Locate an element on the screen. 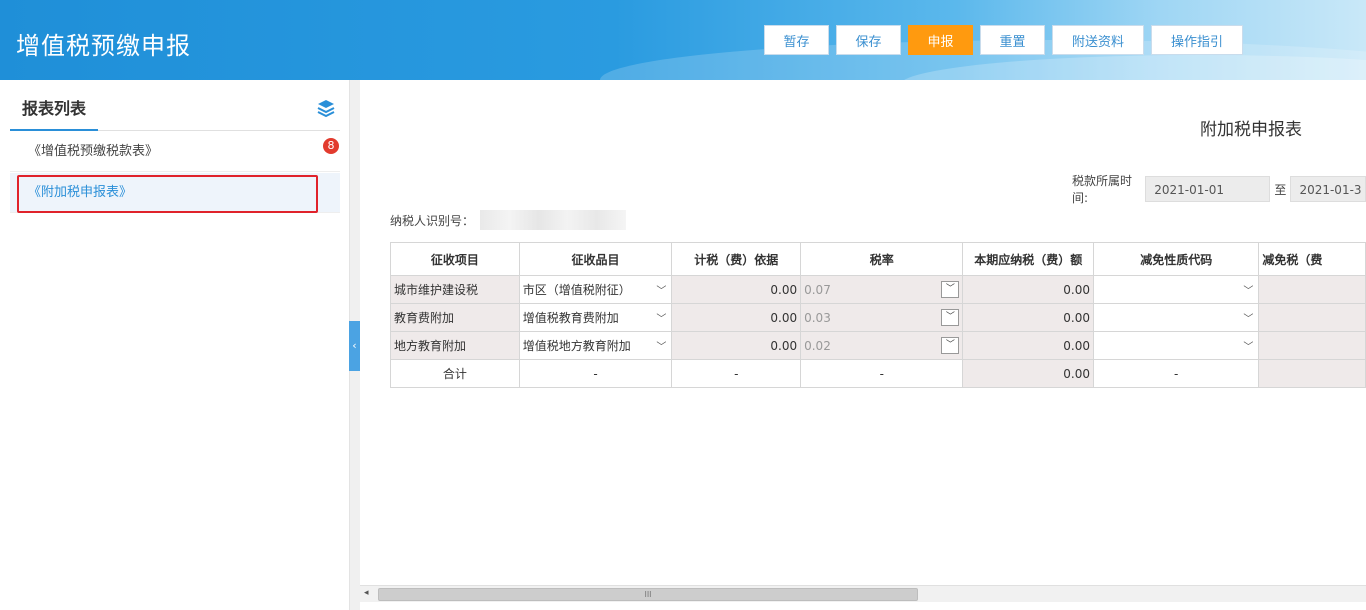 The image size is (1366, 610). horizontal-scrollbar: ◂ III is located at coordinates (863, 593).